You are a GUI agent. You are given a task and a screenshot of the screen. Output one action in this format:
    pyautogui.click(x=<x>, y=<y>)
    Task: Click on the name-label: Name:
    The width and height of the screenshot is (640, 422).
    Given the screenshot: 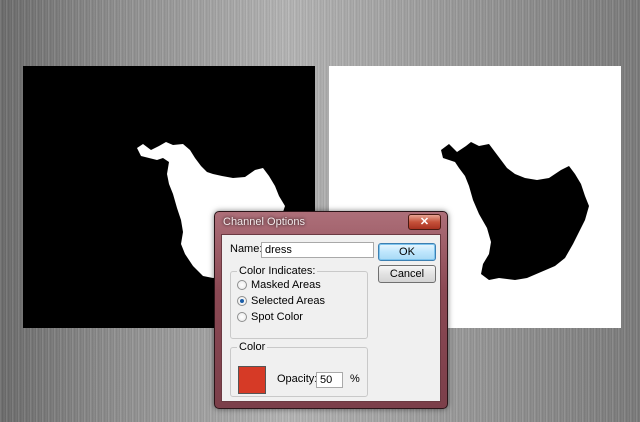 What is the action you would take?
    pyautogui.click(x=246, y=249)
    